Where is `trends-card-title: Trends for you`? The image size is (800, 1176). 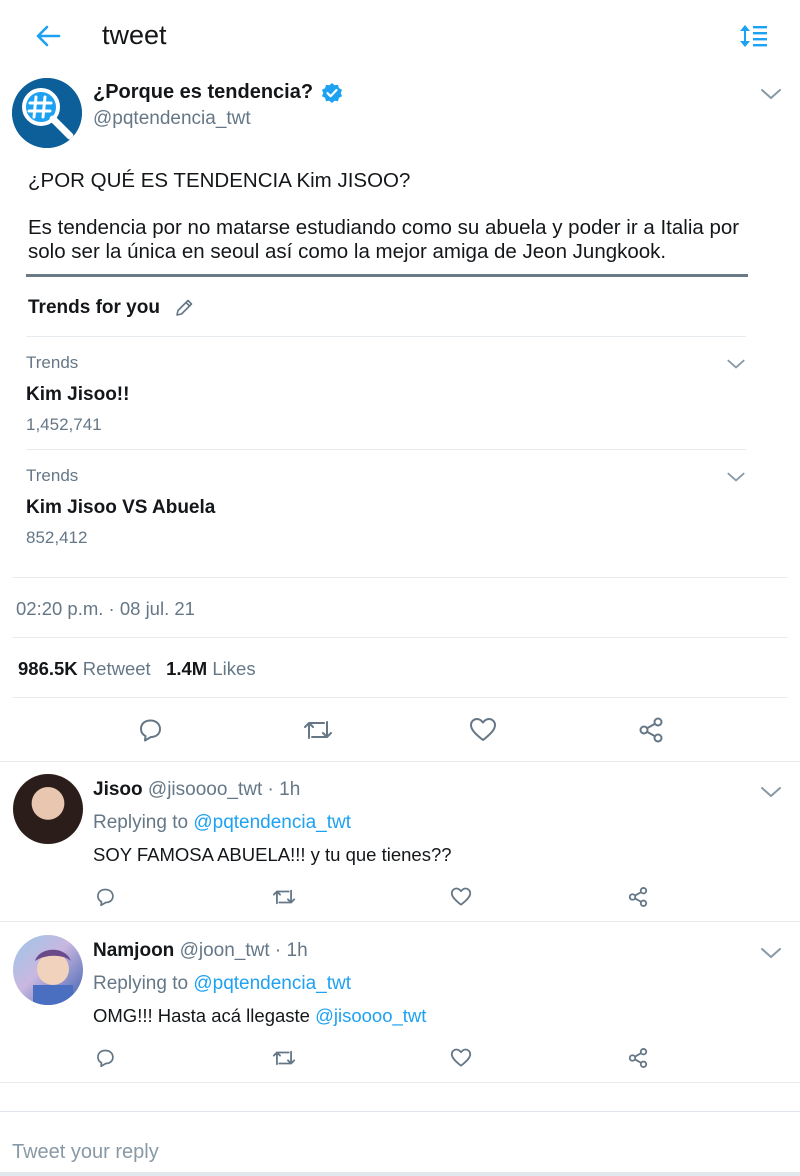
trends-card-title: Trends for you is located at coordinates (111, 308).